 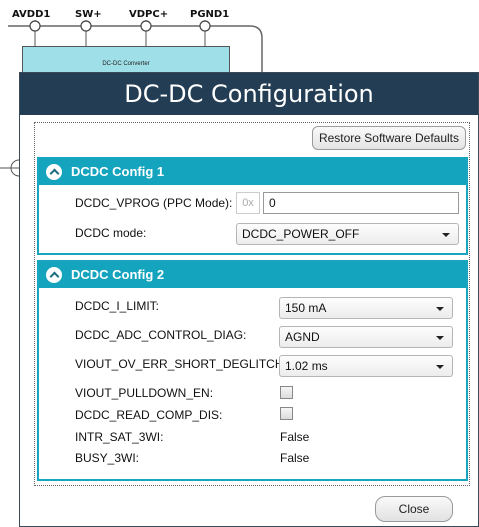 I want to click on pin-label-pgnd1: PGND1, so click(x=210, y=14).